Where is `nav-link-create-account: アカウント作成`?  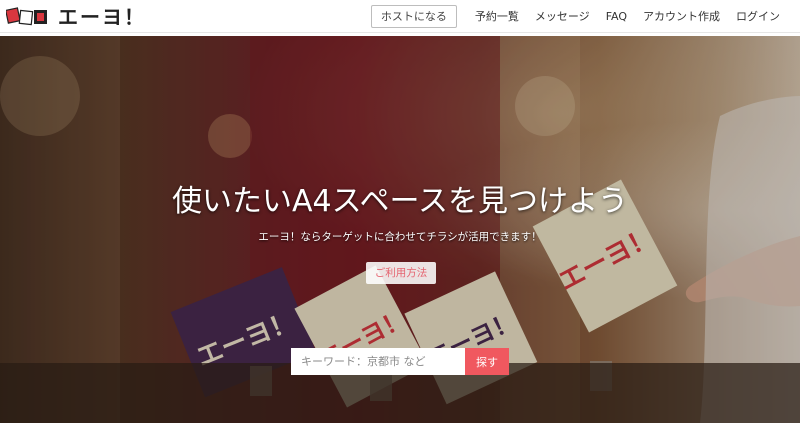 nav-link-create-account: アカウント作成 is located at coordinates (681, 16).